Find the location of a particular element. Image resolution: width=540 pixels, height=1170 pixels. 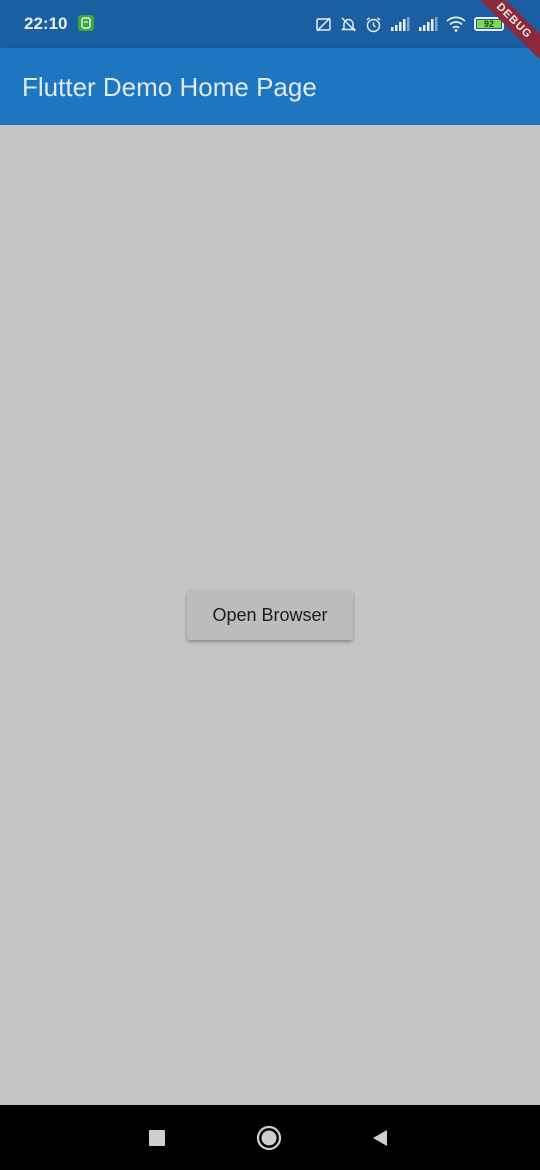

home-icon is located at coordinates (269, 1138).